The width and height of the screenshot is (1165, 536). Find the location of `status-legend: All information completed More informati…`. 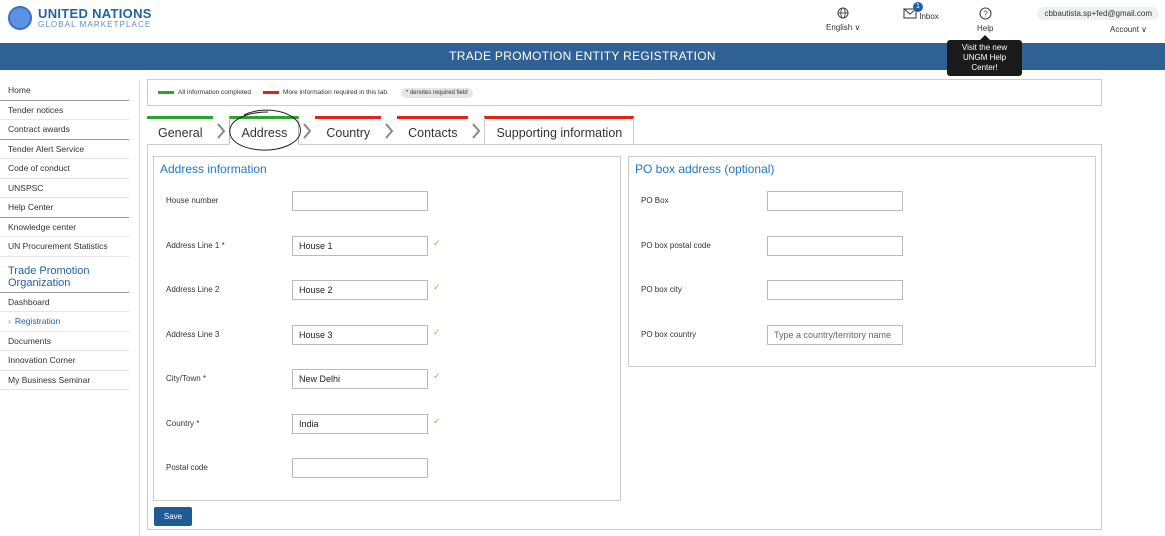

status-legend: All information completed More informati… is located at coordinates (624, 92).